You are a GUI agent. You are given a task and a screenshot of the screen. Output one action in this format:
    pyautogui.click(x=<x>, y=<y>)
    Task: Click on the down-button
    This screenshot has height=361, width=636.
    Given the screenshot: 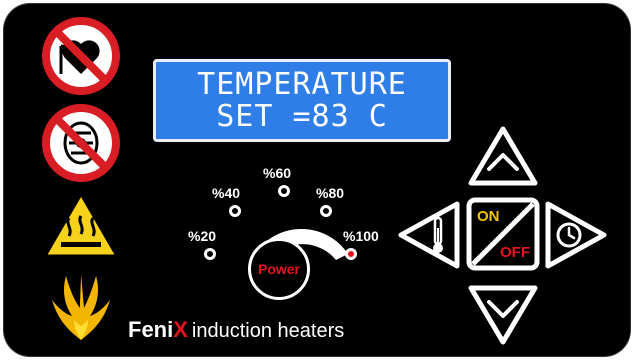 What is the action you would take?
    pyautogui.click(x=503, y=315)
    